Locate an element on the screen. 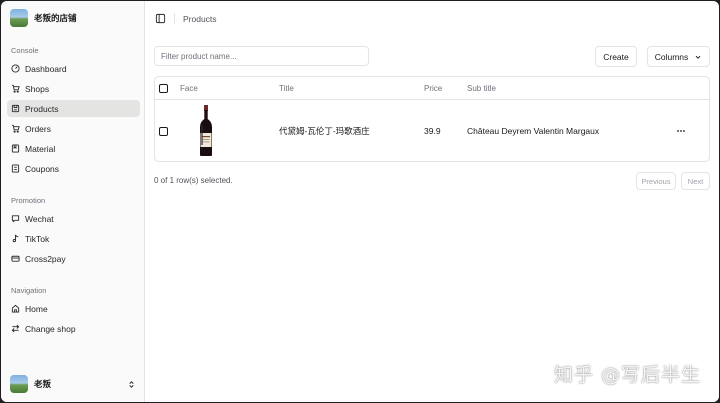 The height and width of the screenshot is (403, 720). avatar is located at coordinates (19, 384).